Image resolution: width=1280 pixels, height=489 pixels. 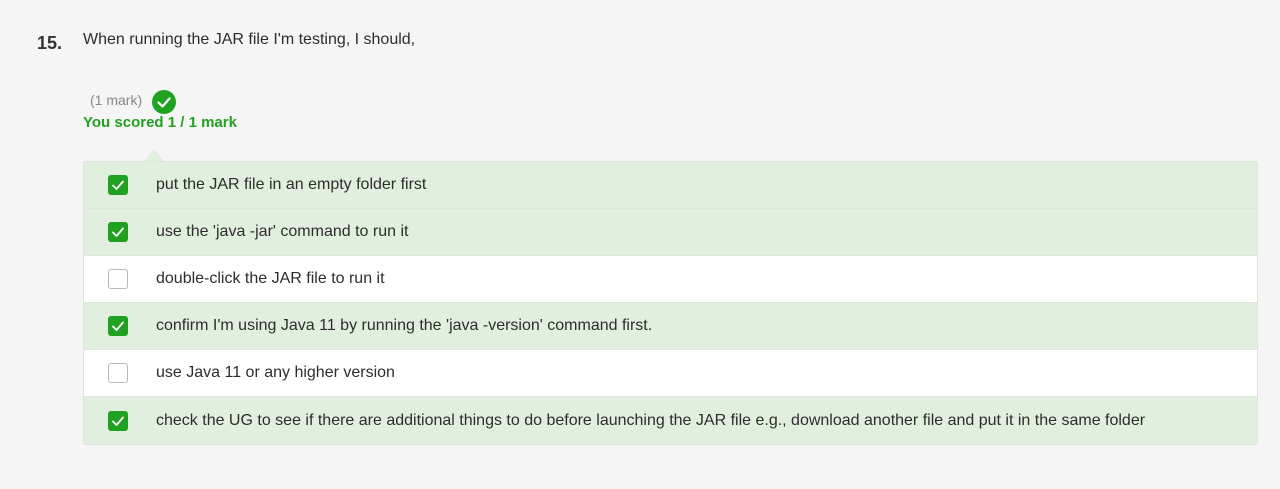 What do you see at coordinates (670, 373) in the screenshot?
I see `option-item: use Java 11 or any higher version` at bounding box center [670, 373].